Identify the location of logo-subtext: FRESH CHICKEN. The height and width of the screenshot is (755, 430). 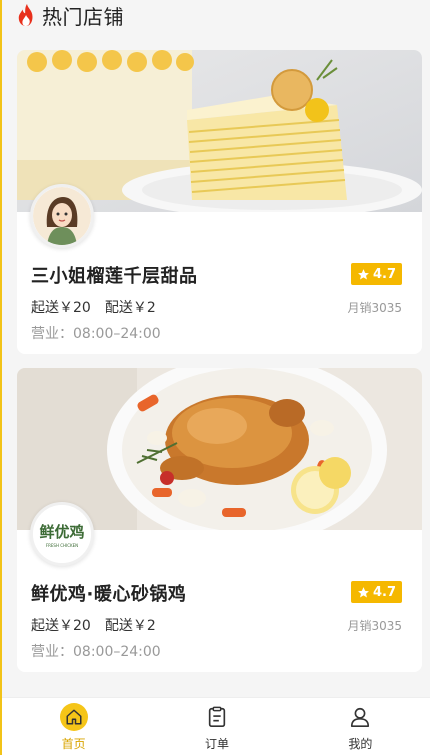
(62, 545).